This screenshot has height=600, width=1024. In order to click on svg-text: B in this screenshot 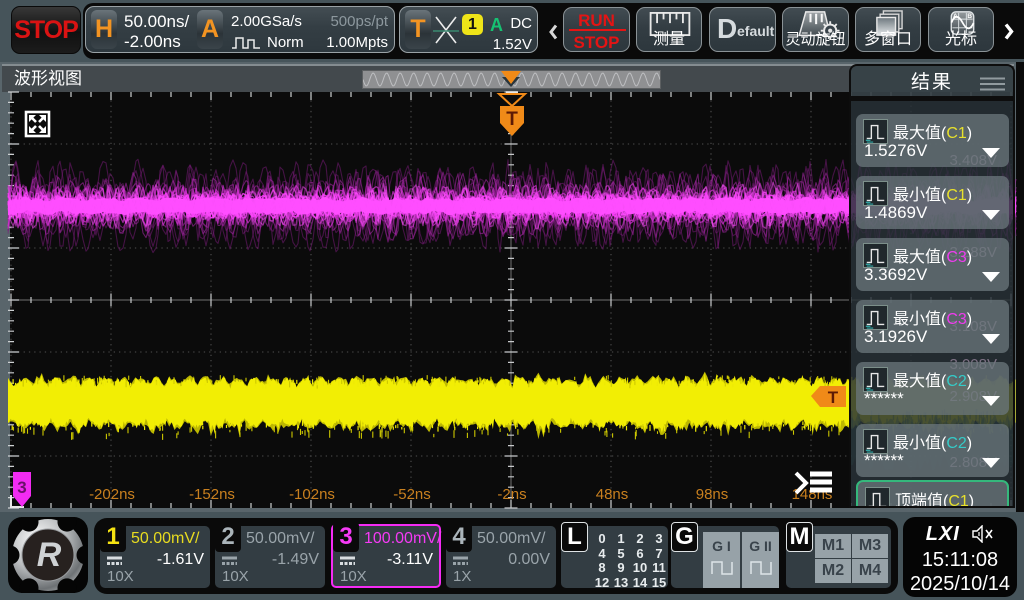, I will do `click(969, 16)`.